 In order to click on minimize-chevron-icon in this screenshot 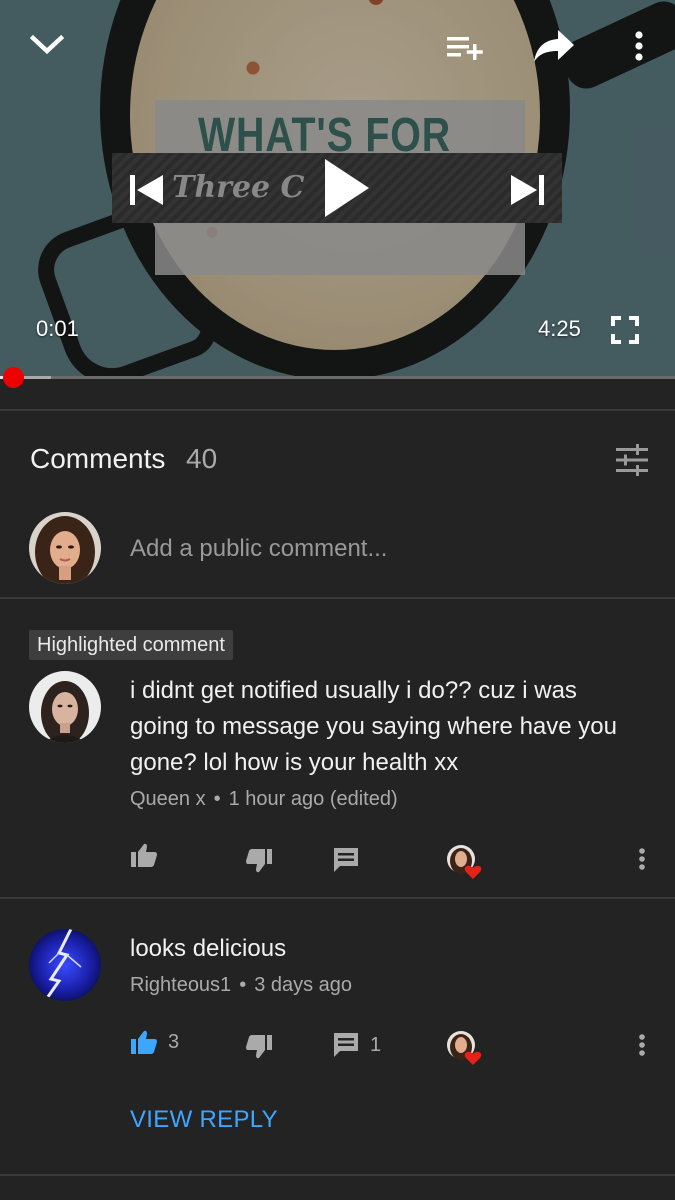, I will do `click(47, 45)`.